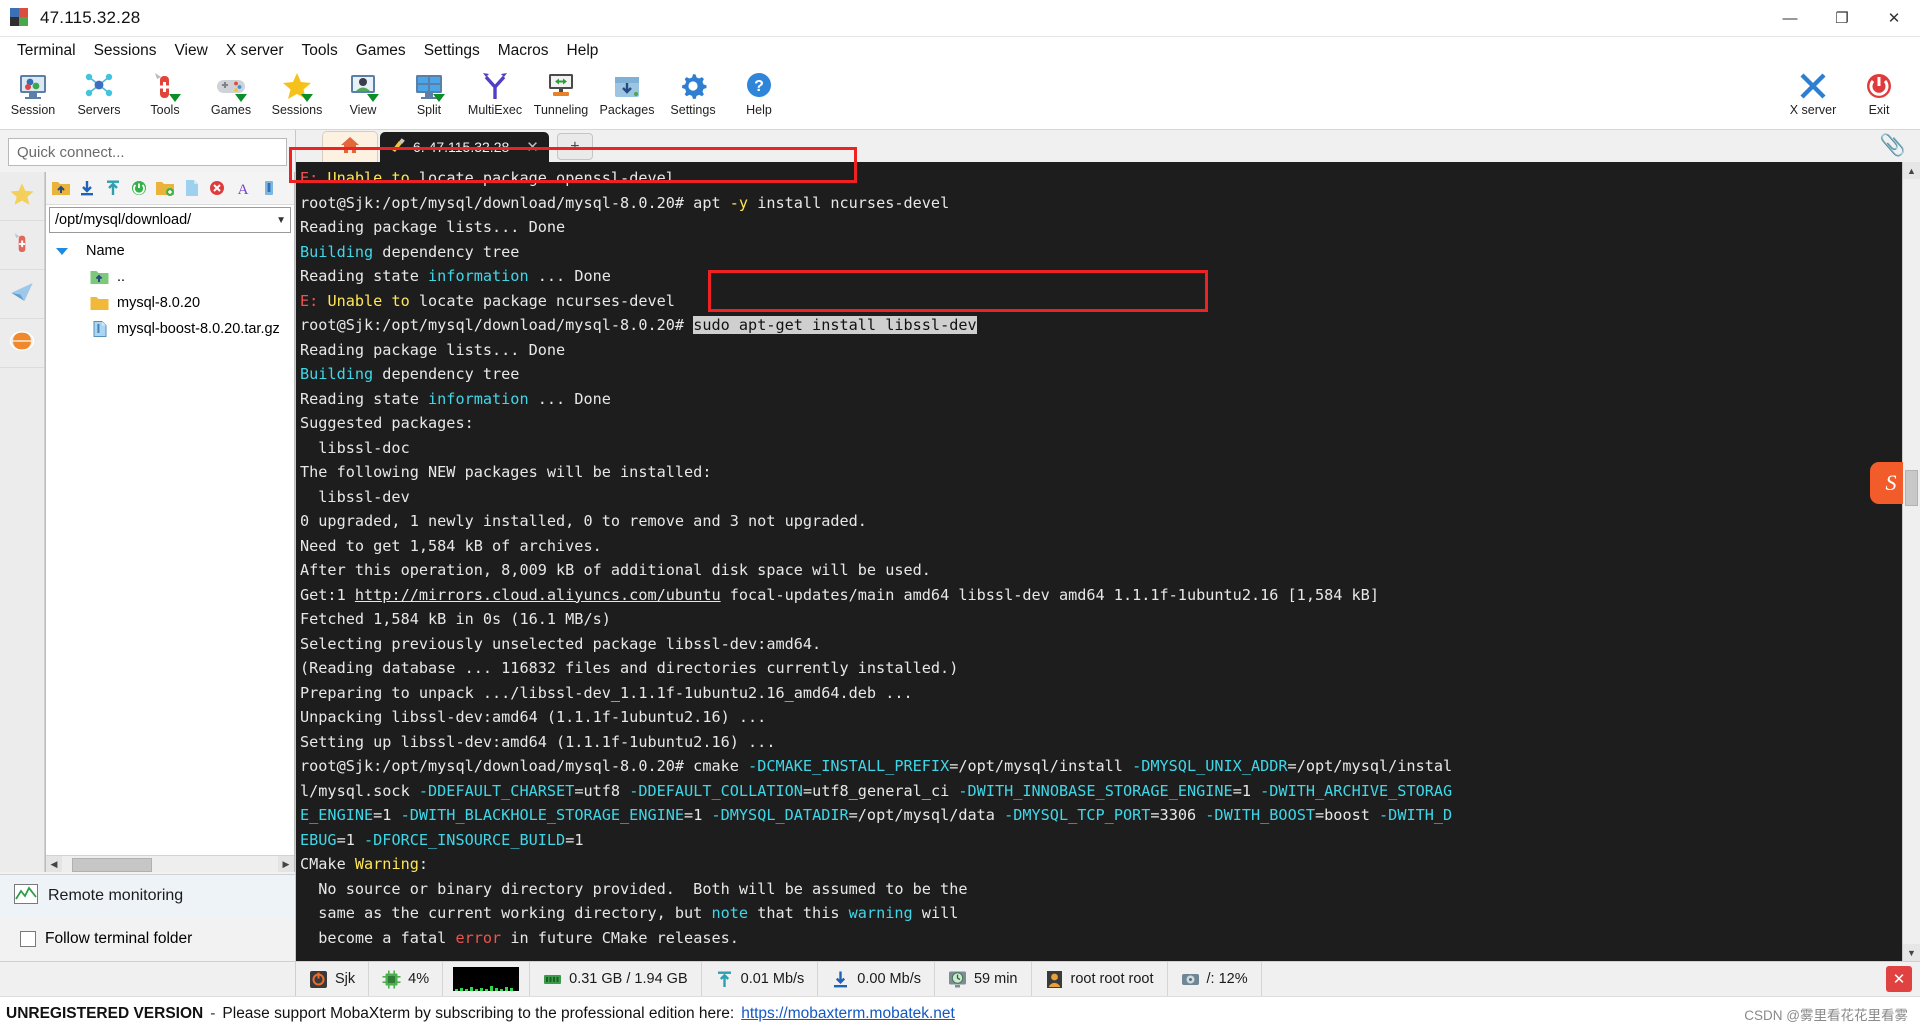 This screenshot has height=1031, width=1920. I want to click on toolbar-exit: Exit, so click(1879, 92).